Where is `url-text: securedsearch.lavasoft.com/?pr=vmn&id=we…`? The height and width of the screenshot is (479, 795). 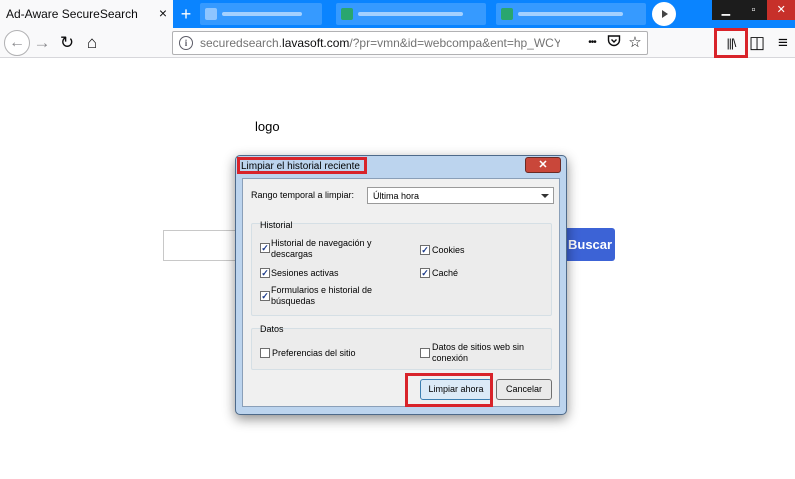
url-text: securedsearch.lavasoft.com/?pr=vmn&id=we… is located at coordinates (380, 43).